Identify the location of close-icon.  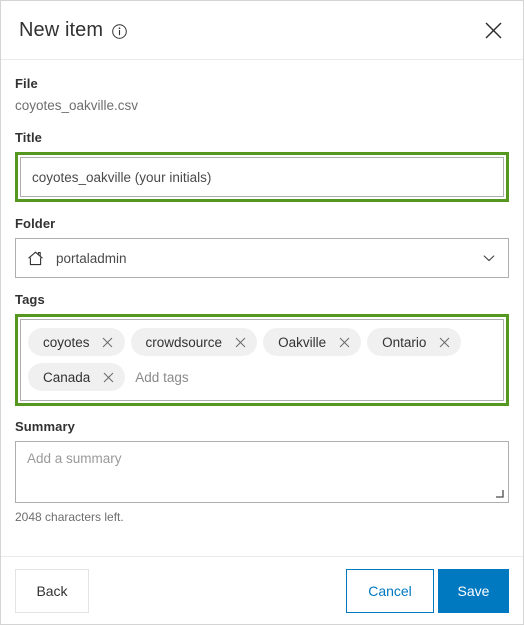
(493, 30).